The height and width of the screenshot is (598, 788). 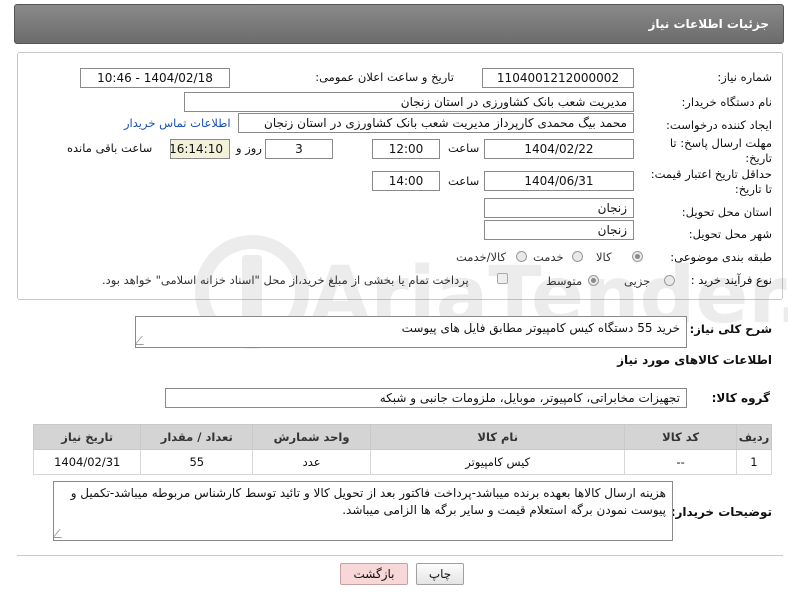 What do you see at coordinates (720, 143) in the screenshot?
I see `reply-deadline-label-1: مهلت ارسال پاسخ: تا` at bounding box center [720, 143].